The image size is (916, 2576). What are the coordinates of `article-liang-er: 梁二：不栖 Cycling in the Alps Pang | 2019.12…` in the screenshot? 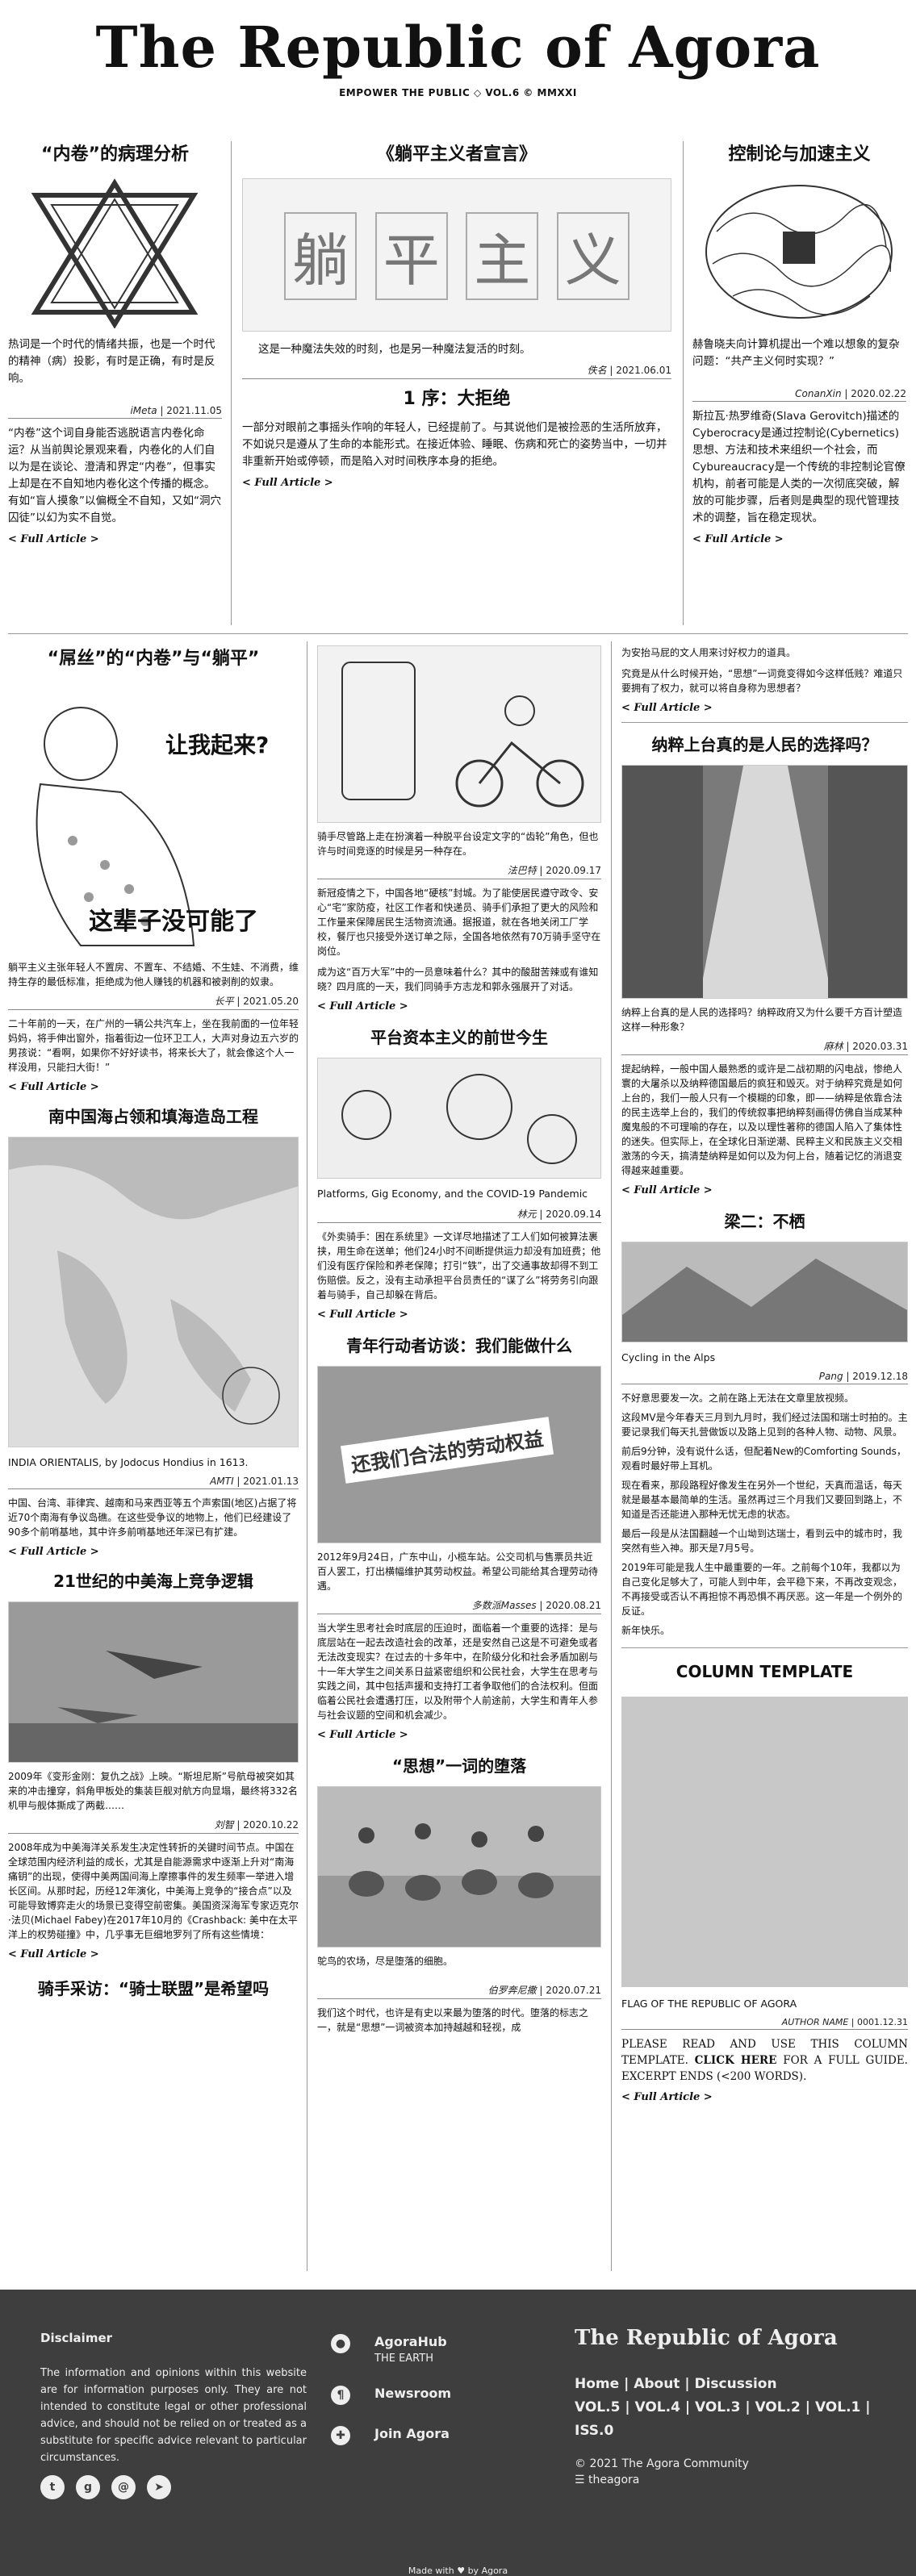 It's located at (764, 1423).